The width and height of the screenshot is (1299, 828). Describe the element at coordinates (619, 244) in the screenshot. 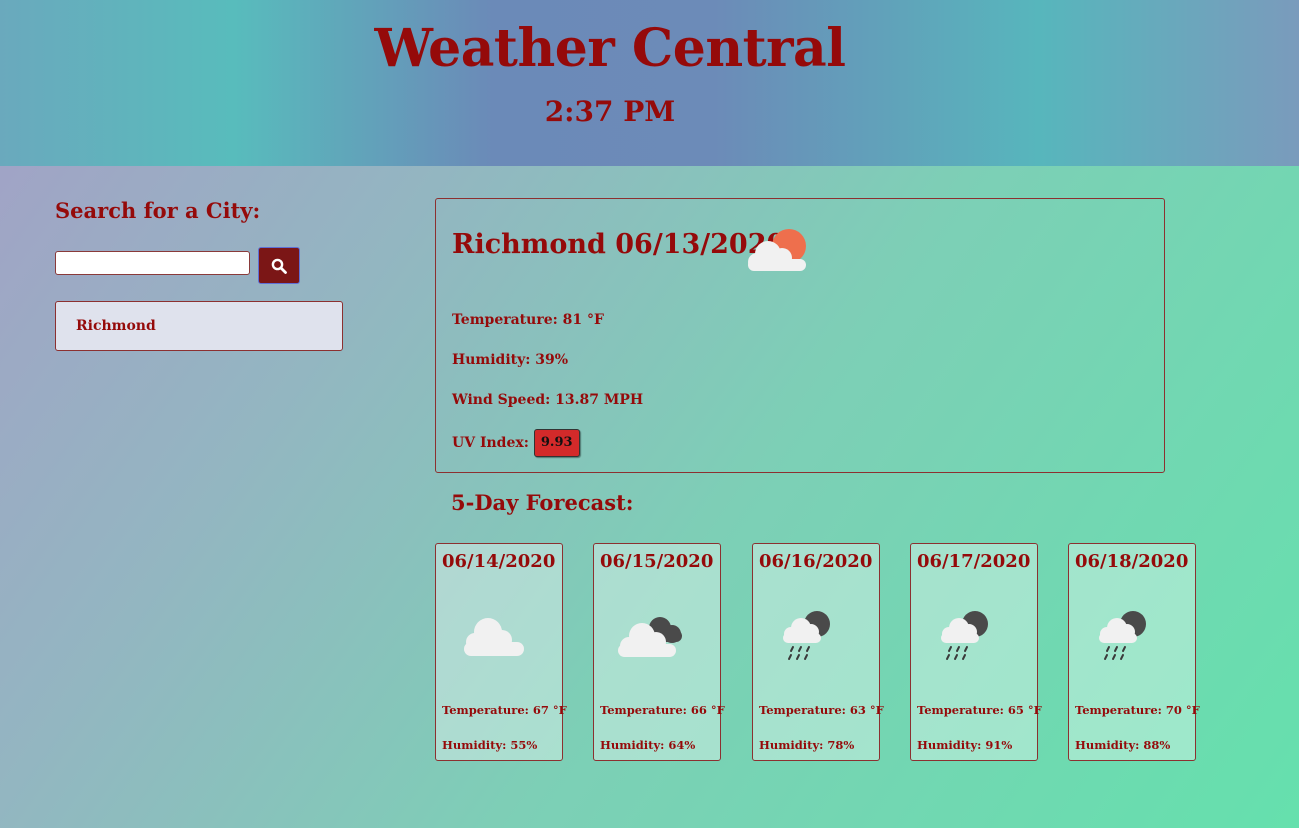

I see `current-city-date: Richmond 06/13/2020` at that location.